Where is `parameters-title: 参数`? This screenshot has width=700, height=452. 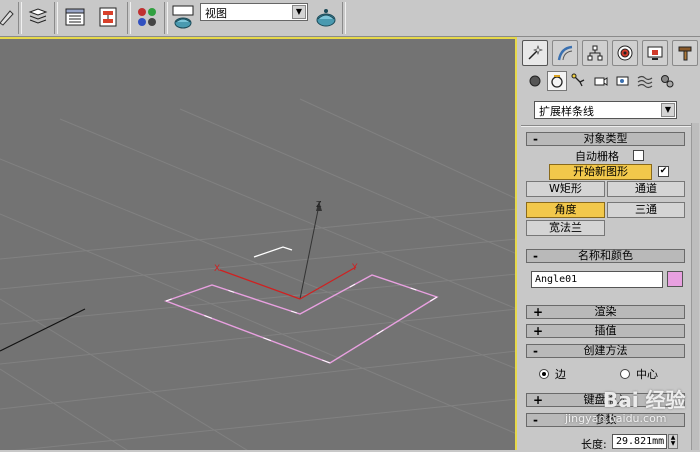 parameters-title: 参数 is located at coordinates (605, 419).